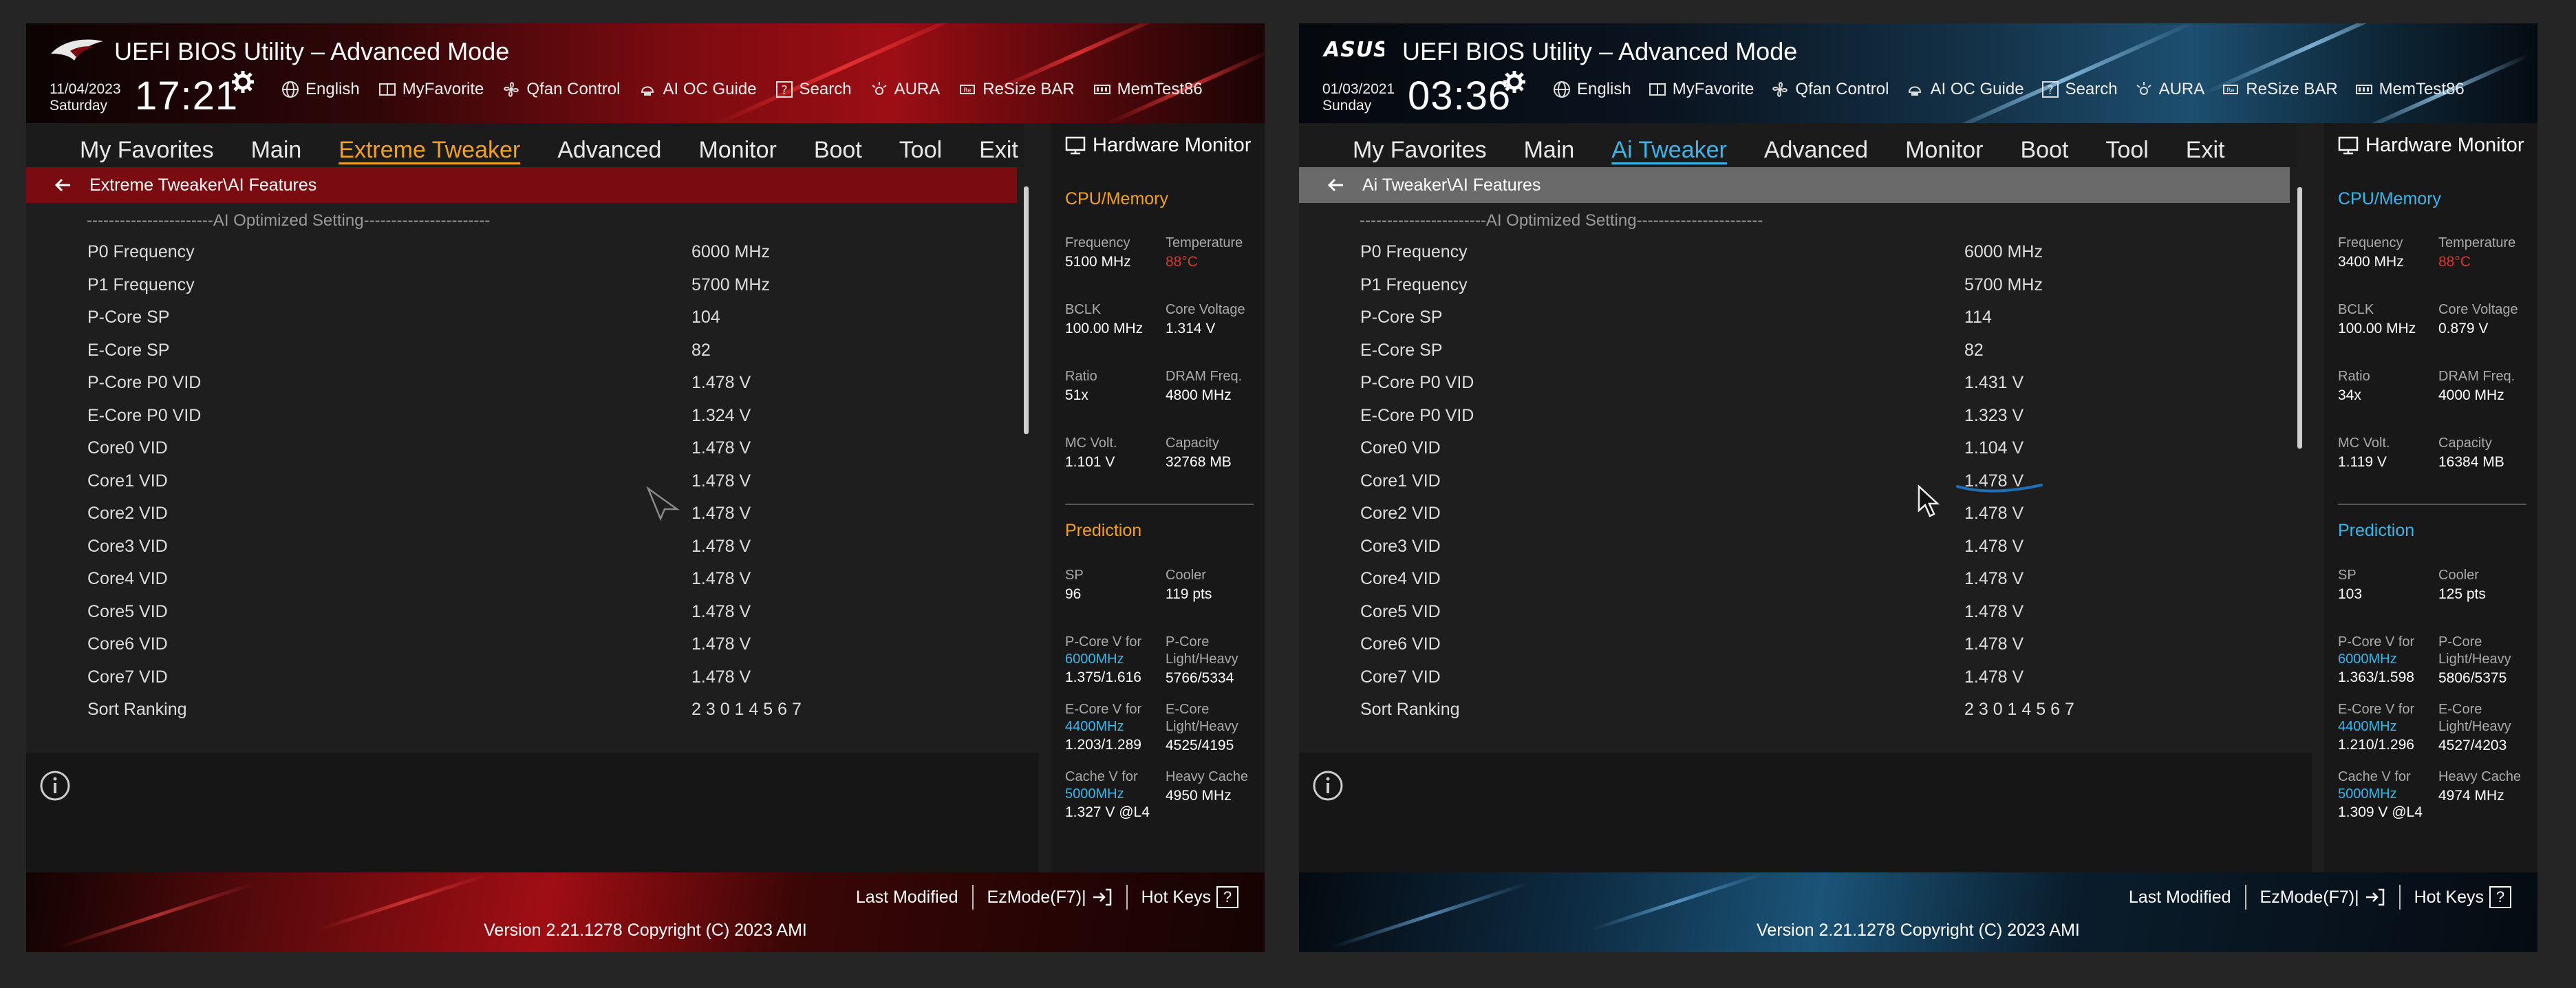  Describe the element at coordinates (2380, 795) in the screenshot. I see `pred-cache-v: Cache V for 5000MHz 1.309 V @L4` at that location.